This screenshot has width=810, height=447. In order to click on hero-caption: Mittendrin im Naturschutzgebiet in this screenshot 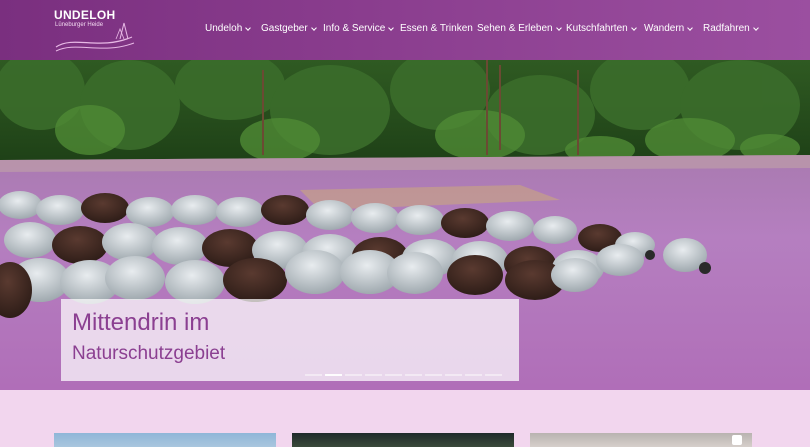, I will do `click(290, 340)`.